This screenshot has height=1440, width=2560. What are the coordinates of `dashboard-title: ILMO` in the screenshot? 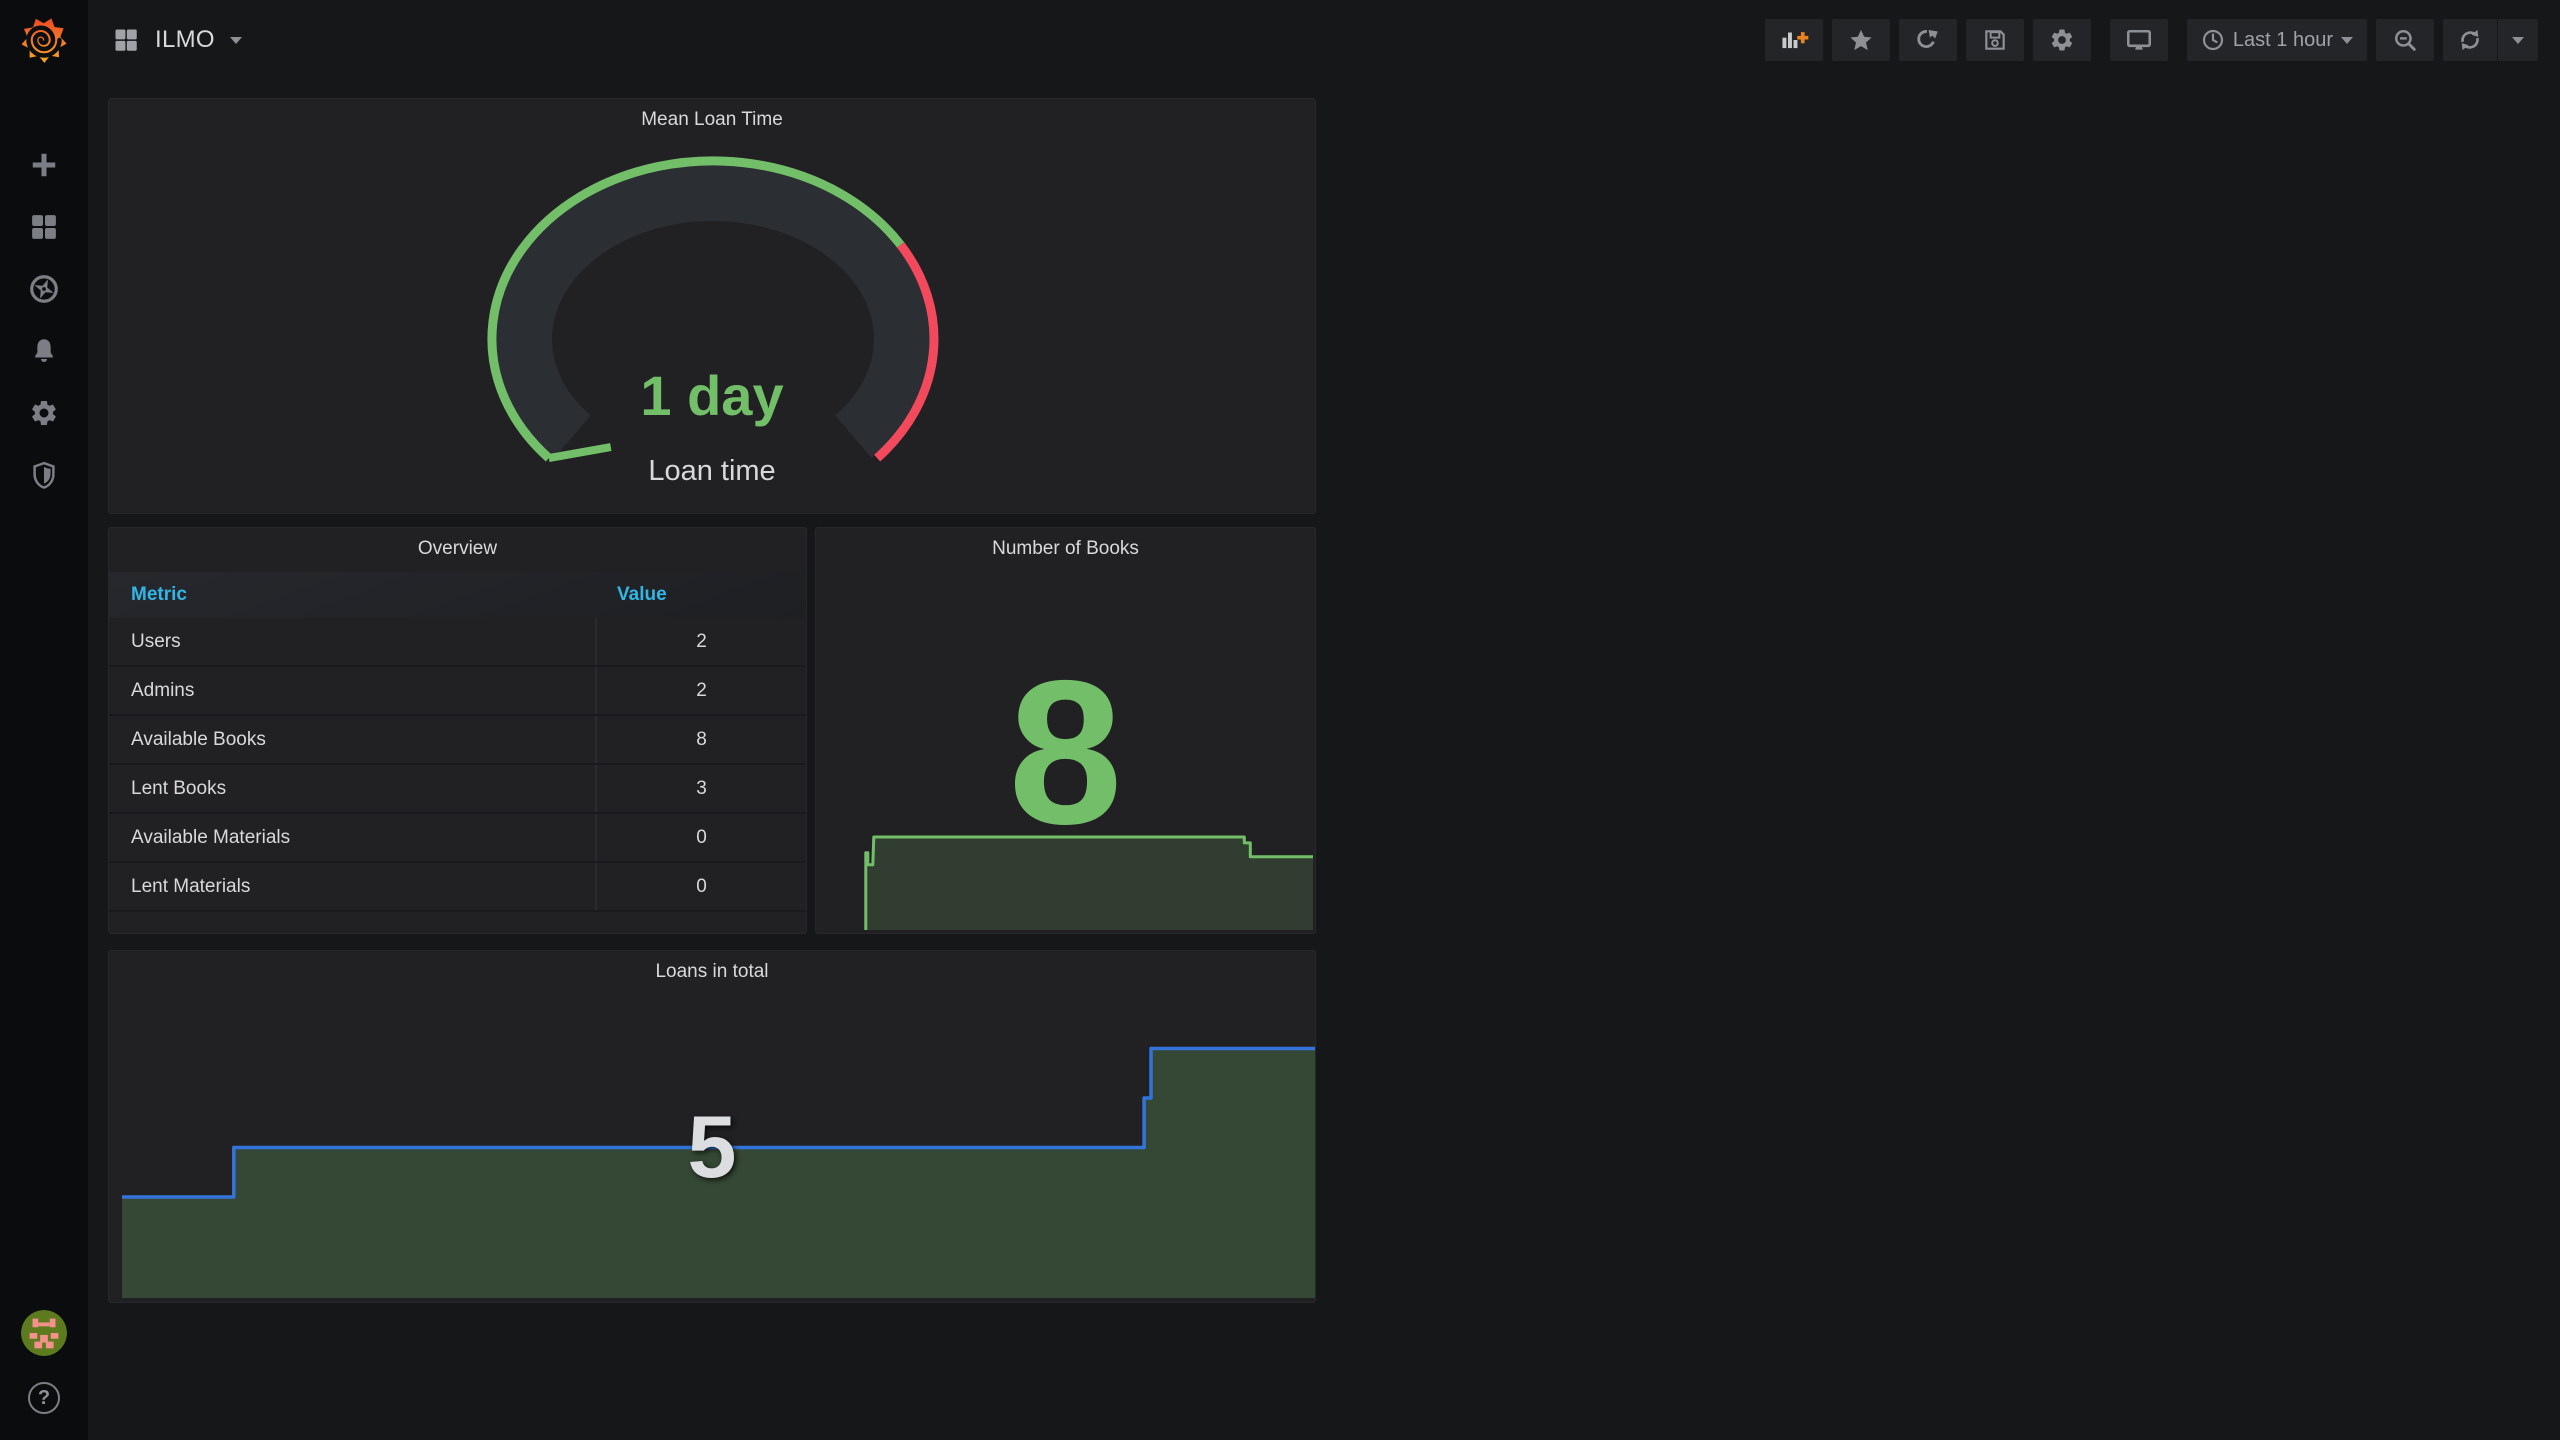 It's located at (185, 39).